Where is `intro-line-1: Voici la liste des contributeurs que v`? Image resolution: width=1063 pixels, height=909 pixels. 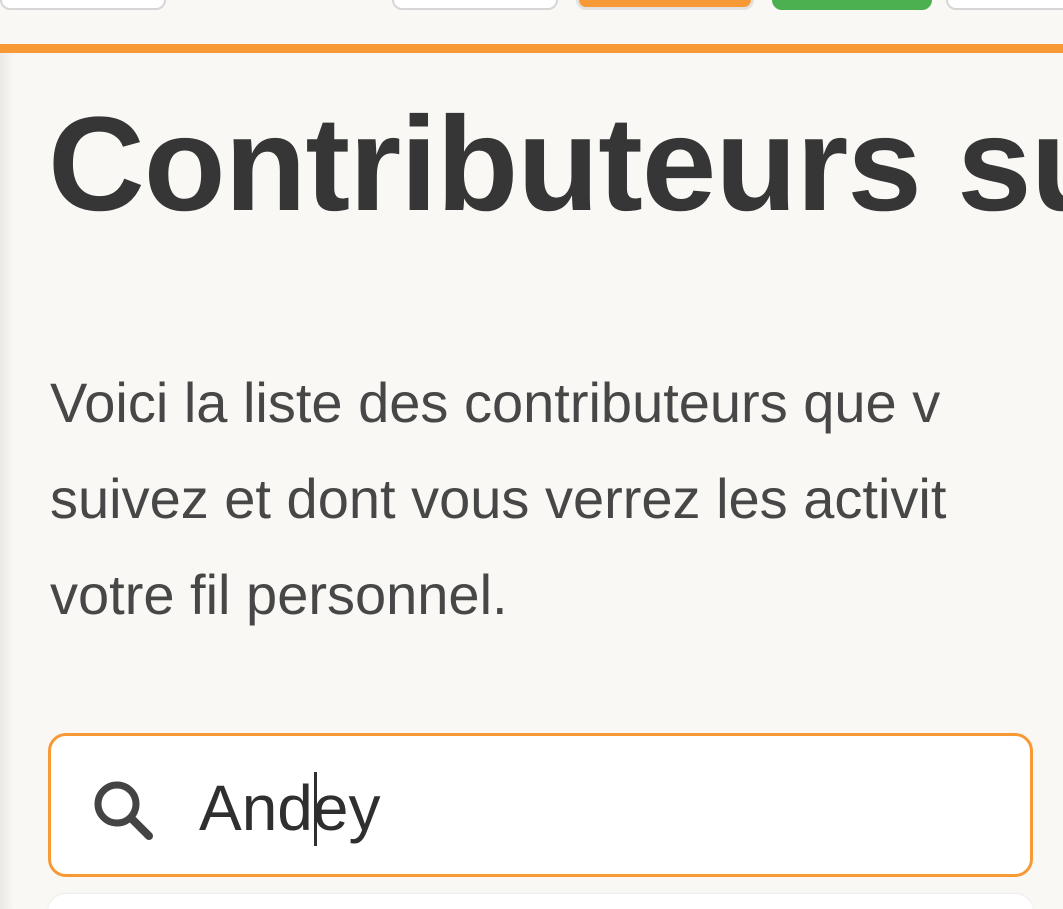
intro-line-1: Voici la liste des contributeurs que v is located at coordinates (495, 402).